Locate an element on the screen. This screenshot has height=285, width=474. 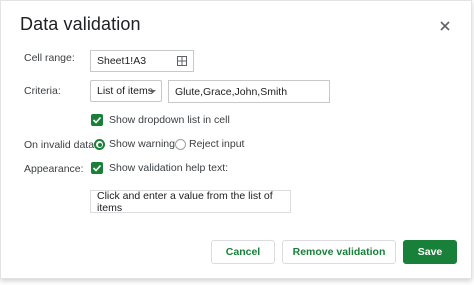
cancel-button: Cancel is located at coordinates (243, 252).